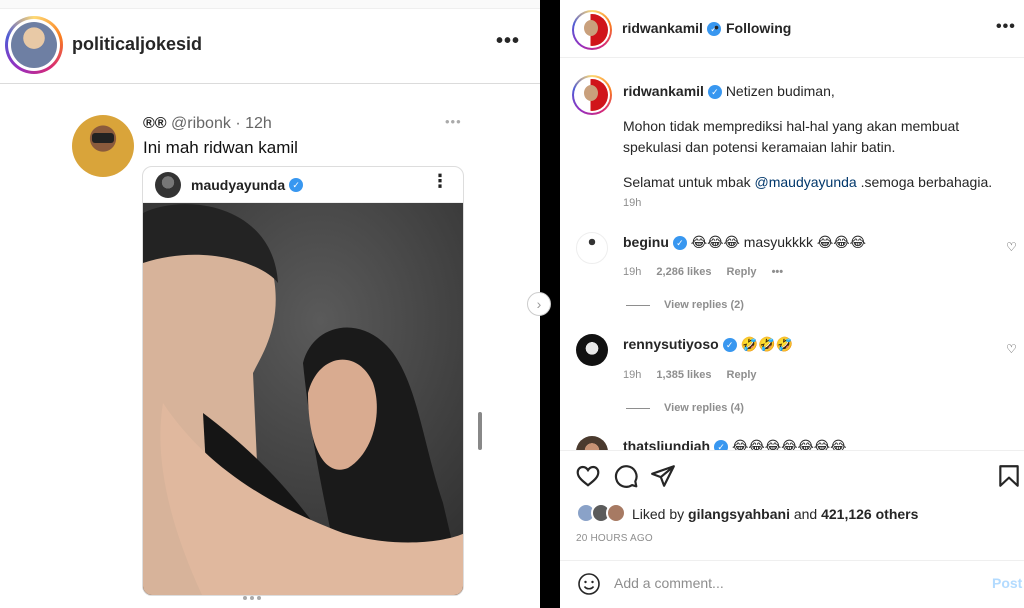 The image size is (1024, 608). I want to click on liker-avatar, so click(616, 513).